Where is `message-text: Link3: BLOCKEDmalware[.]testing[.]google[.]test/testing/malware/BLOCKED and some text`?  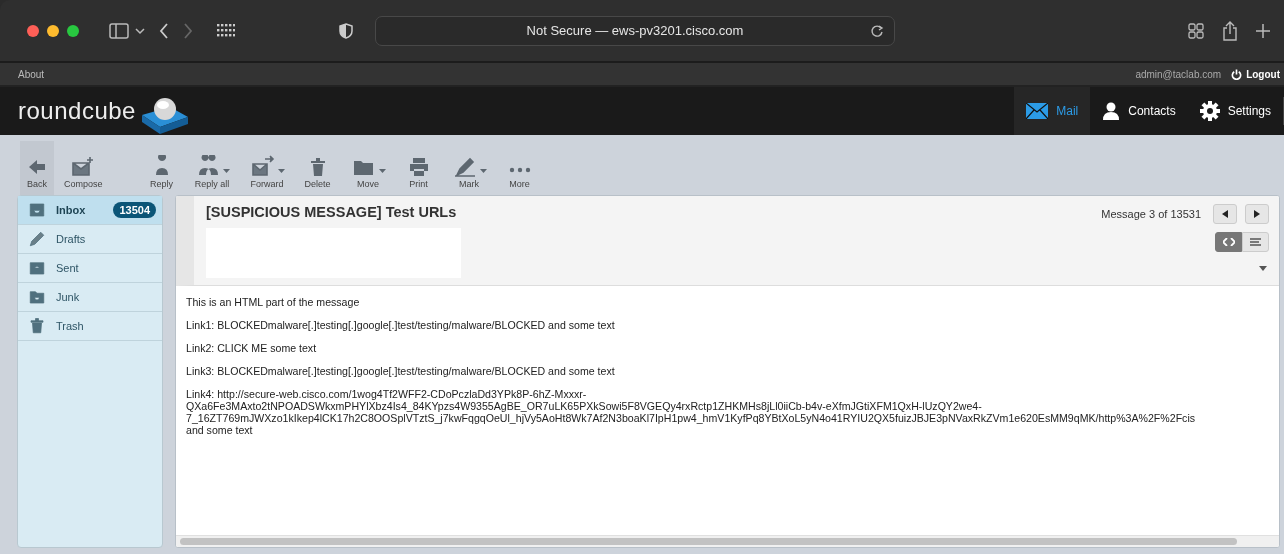
message-text: Link3: BLOCKEDmalware[.]testing[.]google[.]test/testing/malware/BLOCKED and some text is located at coordinates (400, 371).